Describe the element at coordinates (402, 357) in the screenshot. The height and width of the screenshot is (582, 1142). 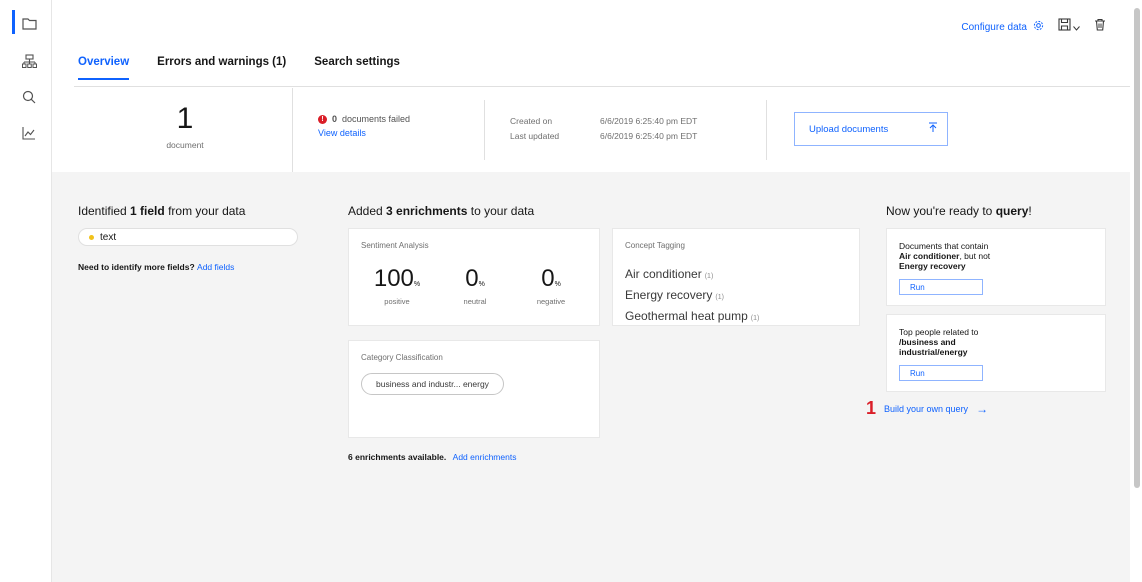
I see `category-card-title: Category Classification` at that location.